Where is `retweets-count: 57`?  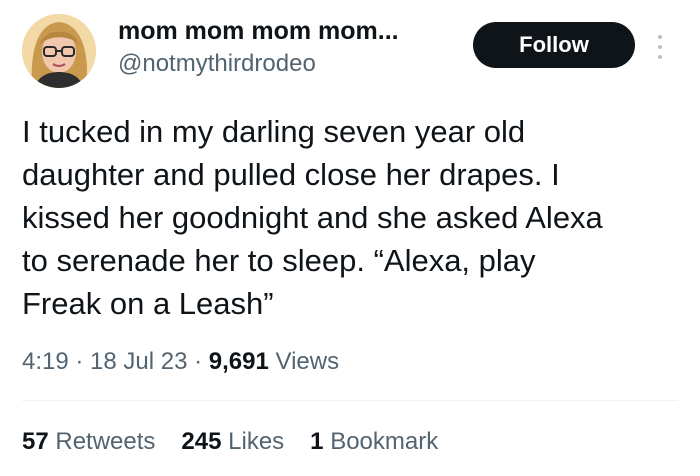
retweets-count: 57 is located at coordinates (35, 441).